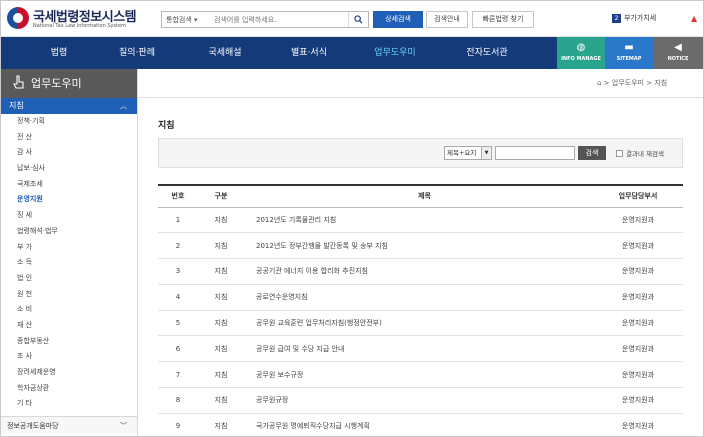 Image resolution: width=704 pixels, height=437 pixels. Describe the element at coordinates (178, 297) in the screenshot. I see `row-number: 4` at that location.